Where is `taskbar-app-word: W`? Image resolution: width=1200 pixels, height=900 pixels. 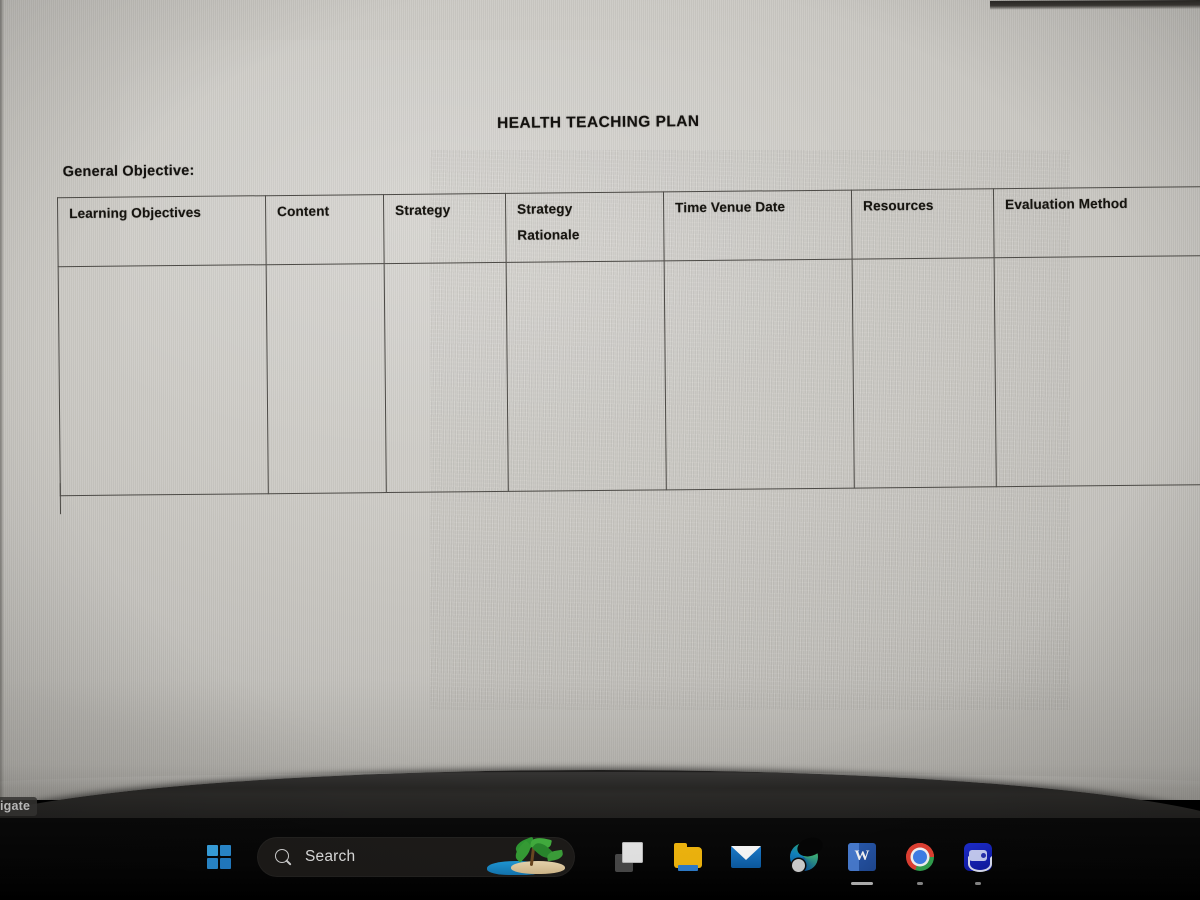
taskbar-app-word: W is located at coordinates (862, 858).